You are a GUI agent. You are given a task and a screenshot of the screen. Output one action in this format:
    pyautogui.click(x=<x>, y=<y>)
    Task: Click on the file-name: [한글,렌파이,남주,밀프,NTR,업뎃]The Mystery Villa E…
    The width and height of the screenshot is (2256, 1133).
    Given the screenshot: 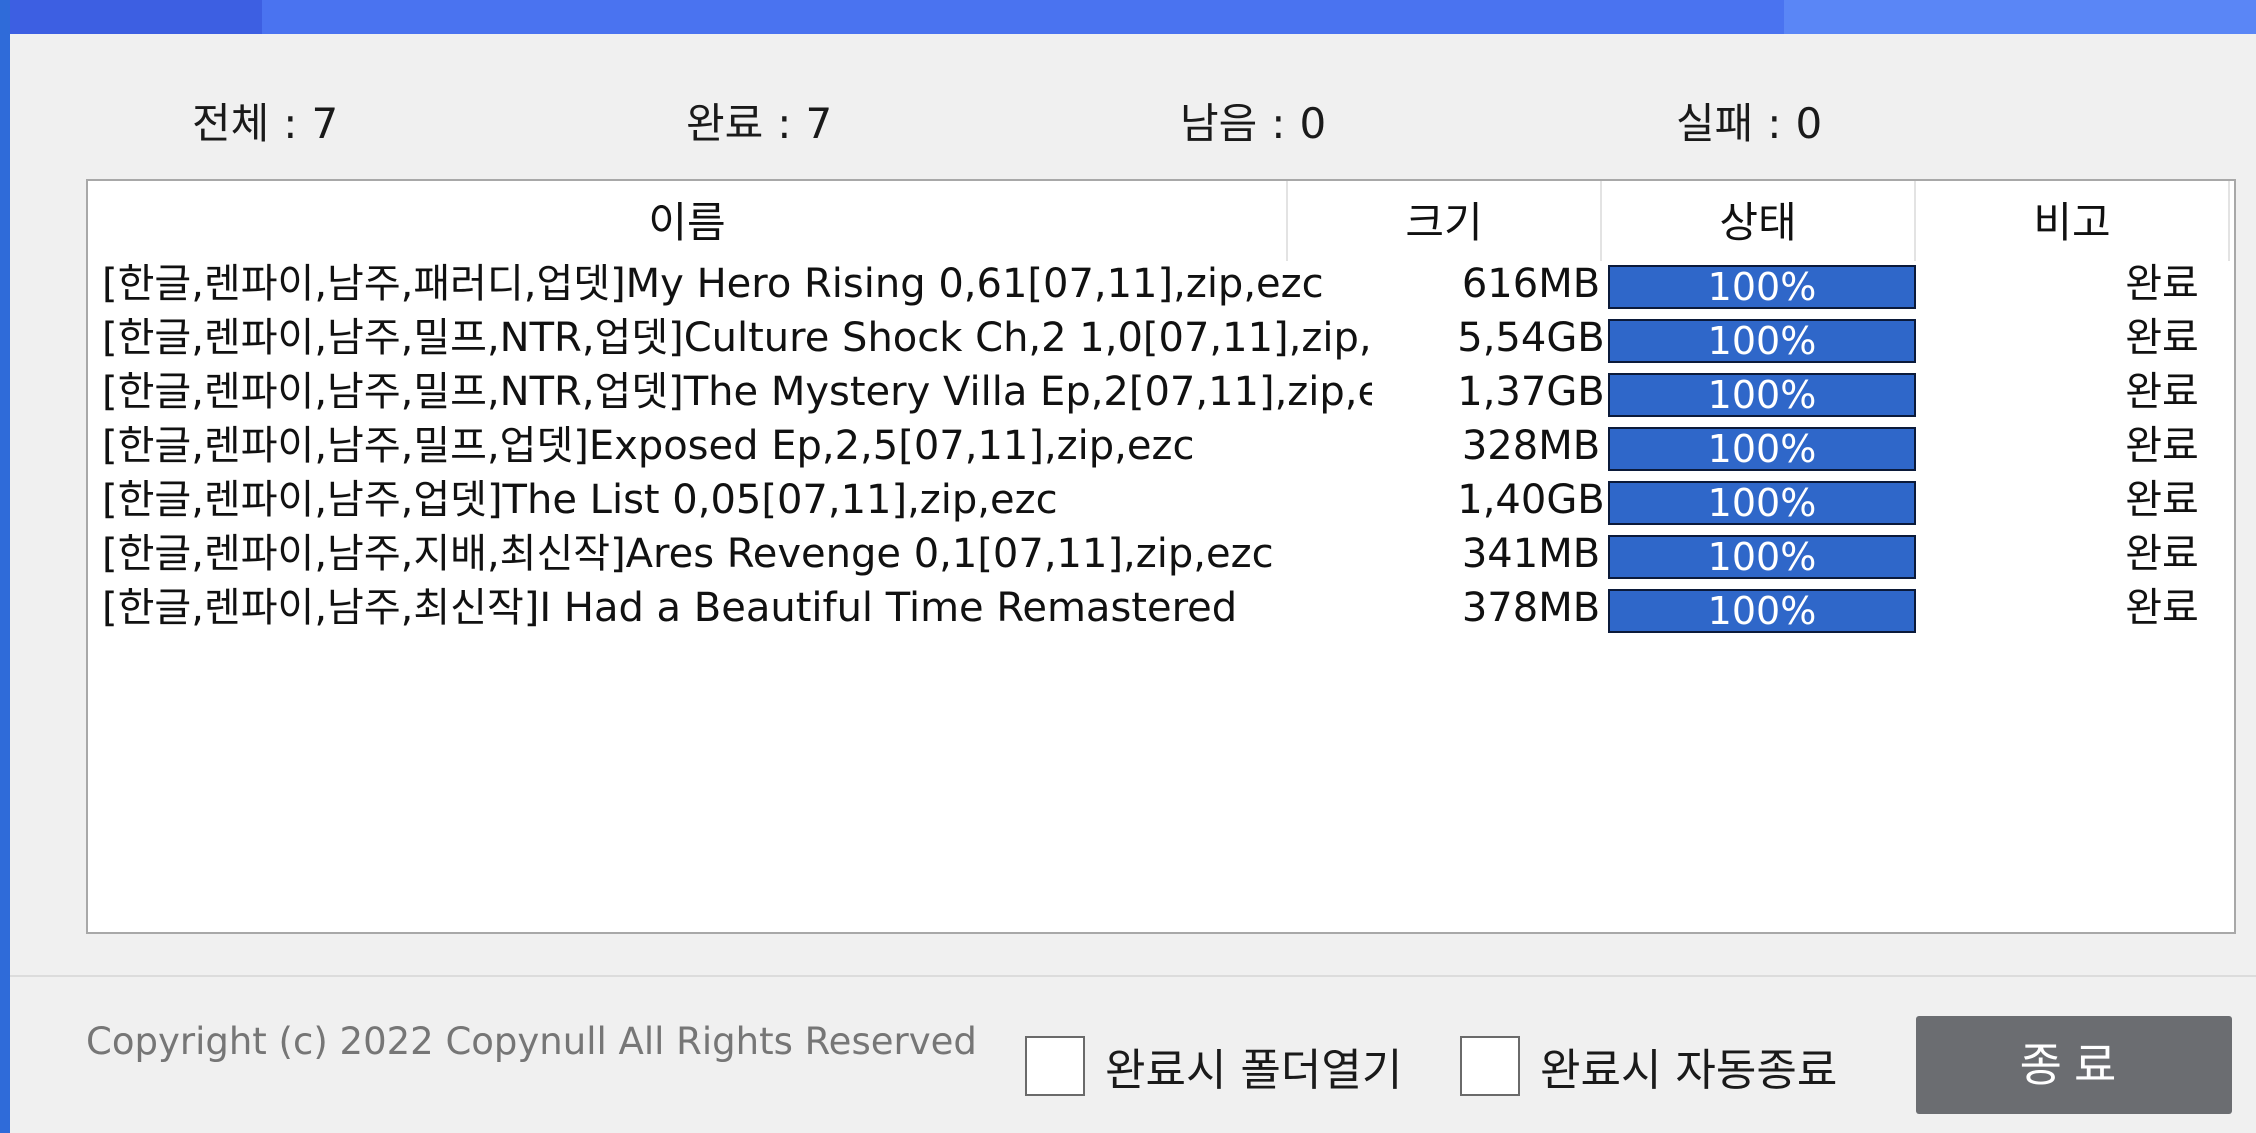 What is the action you would take?
    pyautogui.click(x=737, y=392)
    